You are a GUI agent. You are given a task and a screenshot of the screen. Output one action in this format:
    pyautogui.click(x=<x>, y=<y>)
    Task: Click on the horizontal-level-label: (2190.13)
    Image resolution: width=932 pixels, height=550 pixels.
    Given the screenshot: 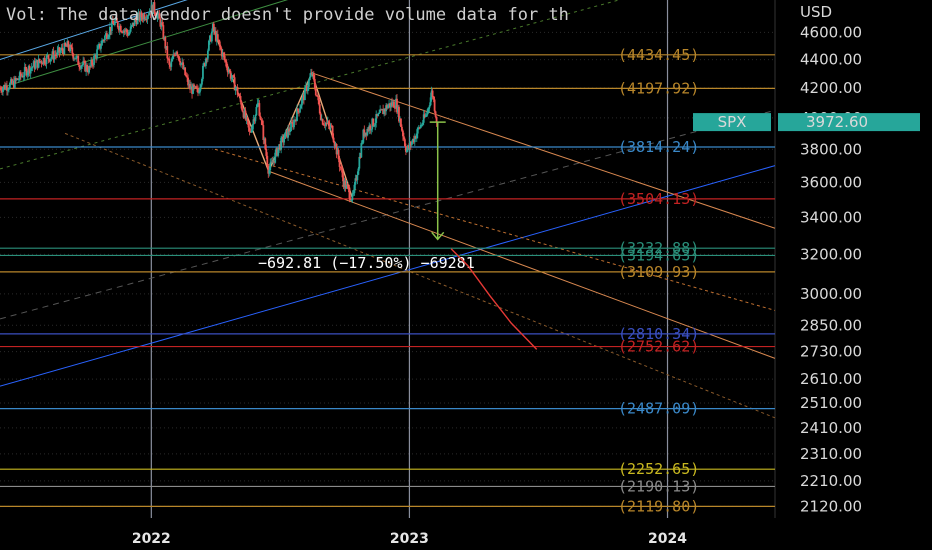 What is the action you would take?
    pyautogui.click(x=658, y=486)
    